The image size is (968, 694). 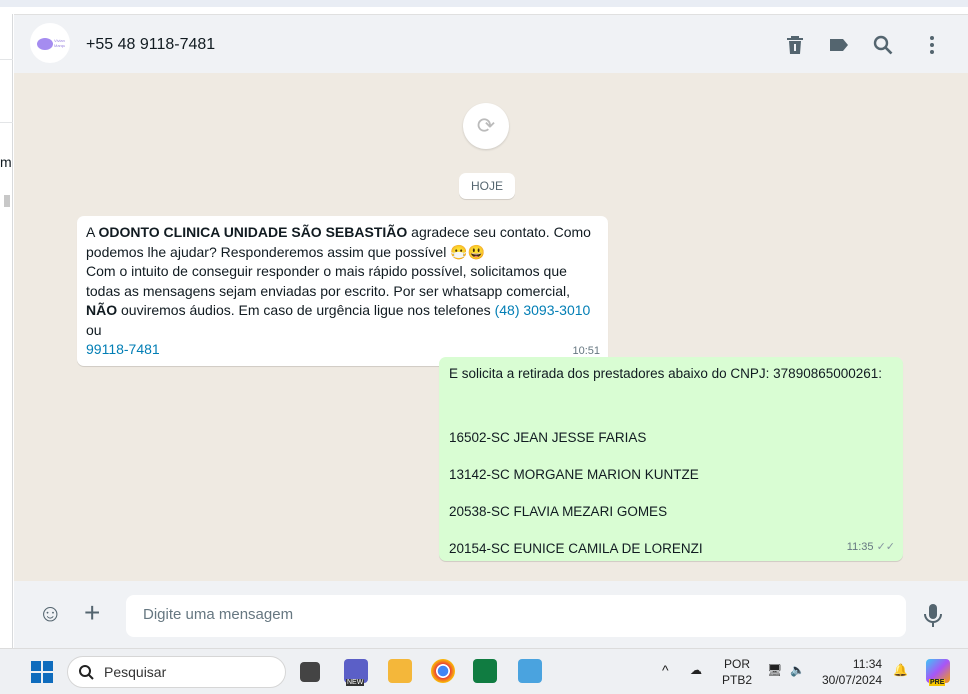 I want to click on chrome-icon, so click(x=443, y=671).